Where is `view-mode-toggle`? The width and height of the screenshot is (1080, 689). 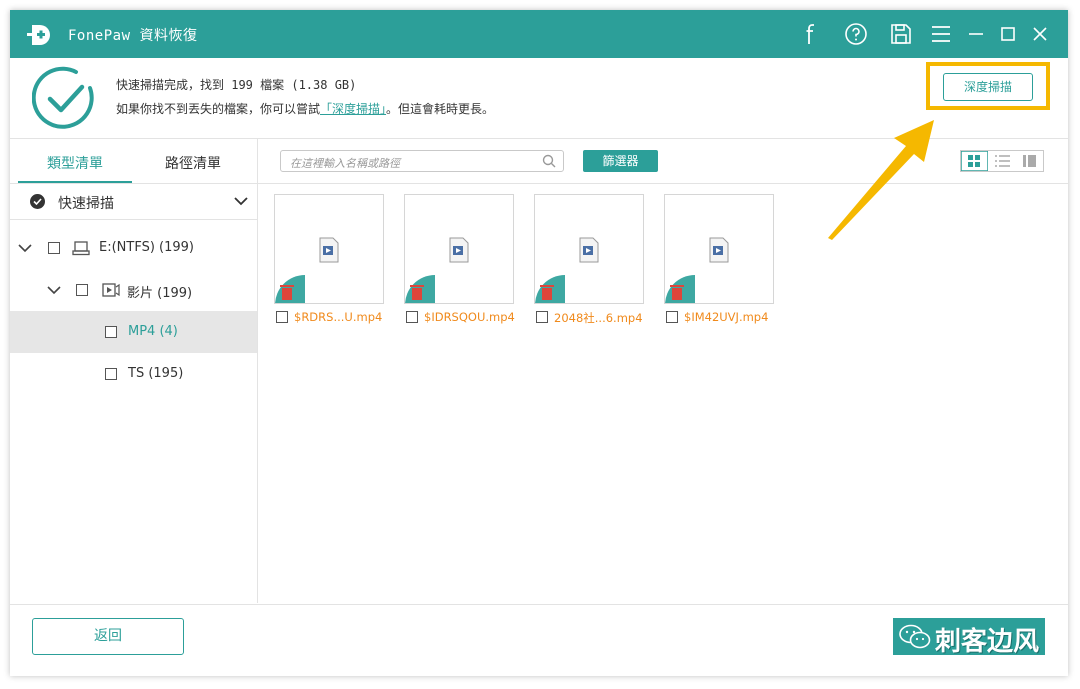
view-mode-toggle is located at coordinates (1002, 161).